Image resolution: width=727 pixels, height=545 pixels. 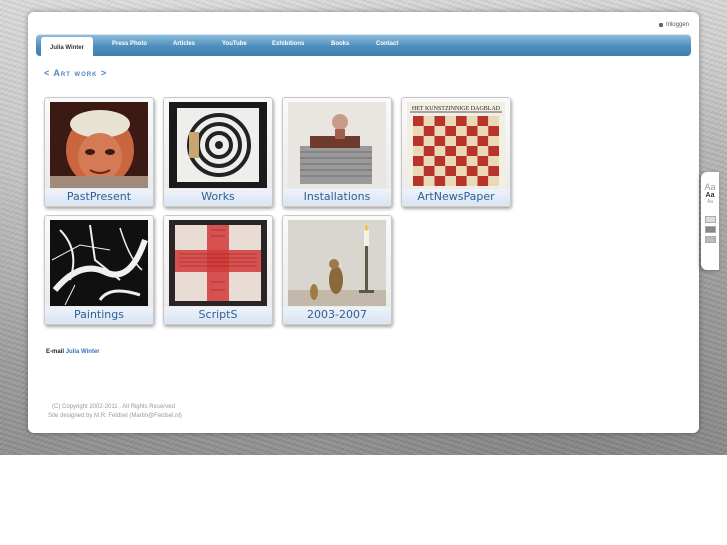 I want to click on tile-2003-2007: 2003-2007, so click(x=337, y=270).